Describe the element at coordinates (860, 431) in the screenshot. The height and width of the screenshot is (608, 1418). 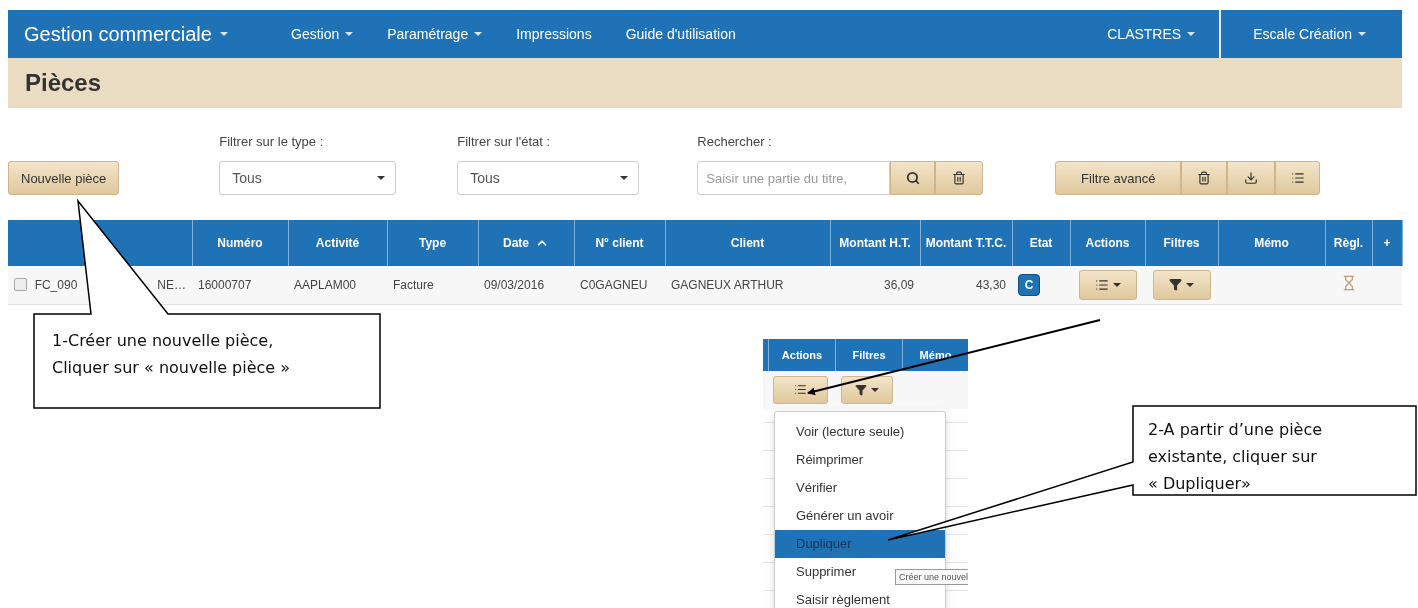
I see `menu-item: Voir (lecture seule)` at that location.